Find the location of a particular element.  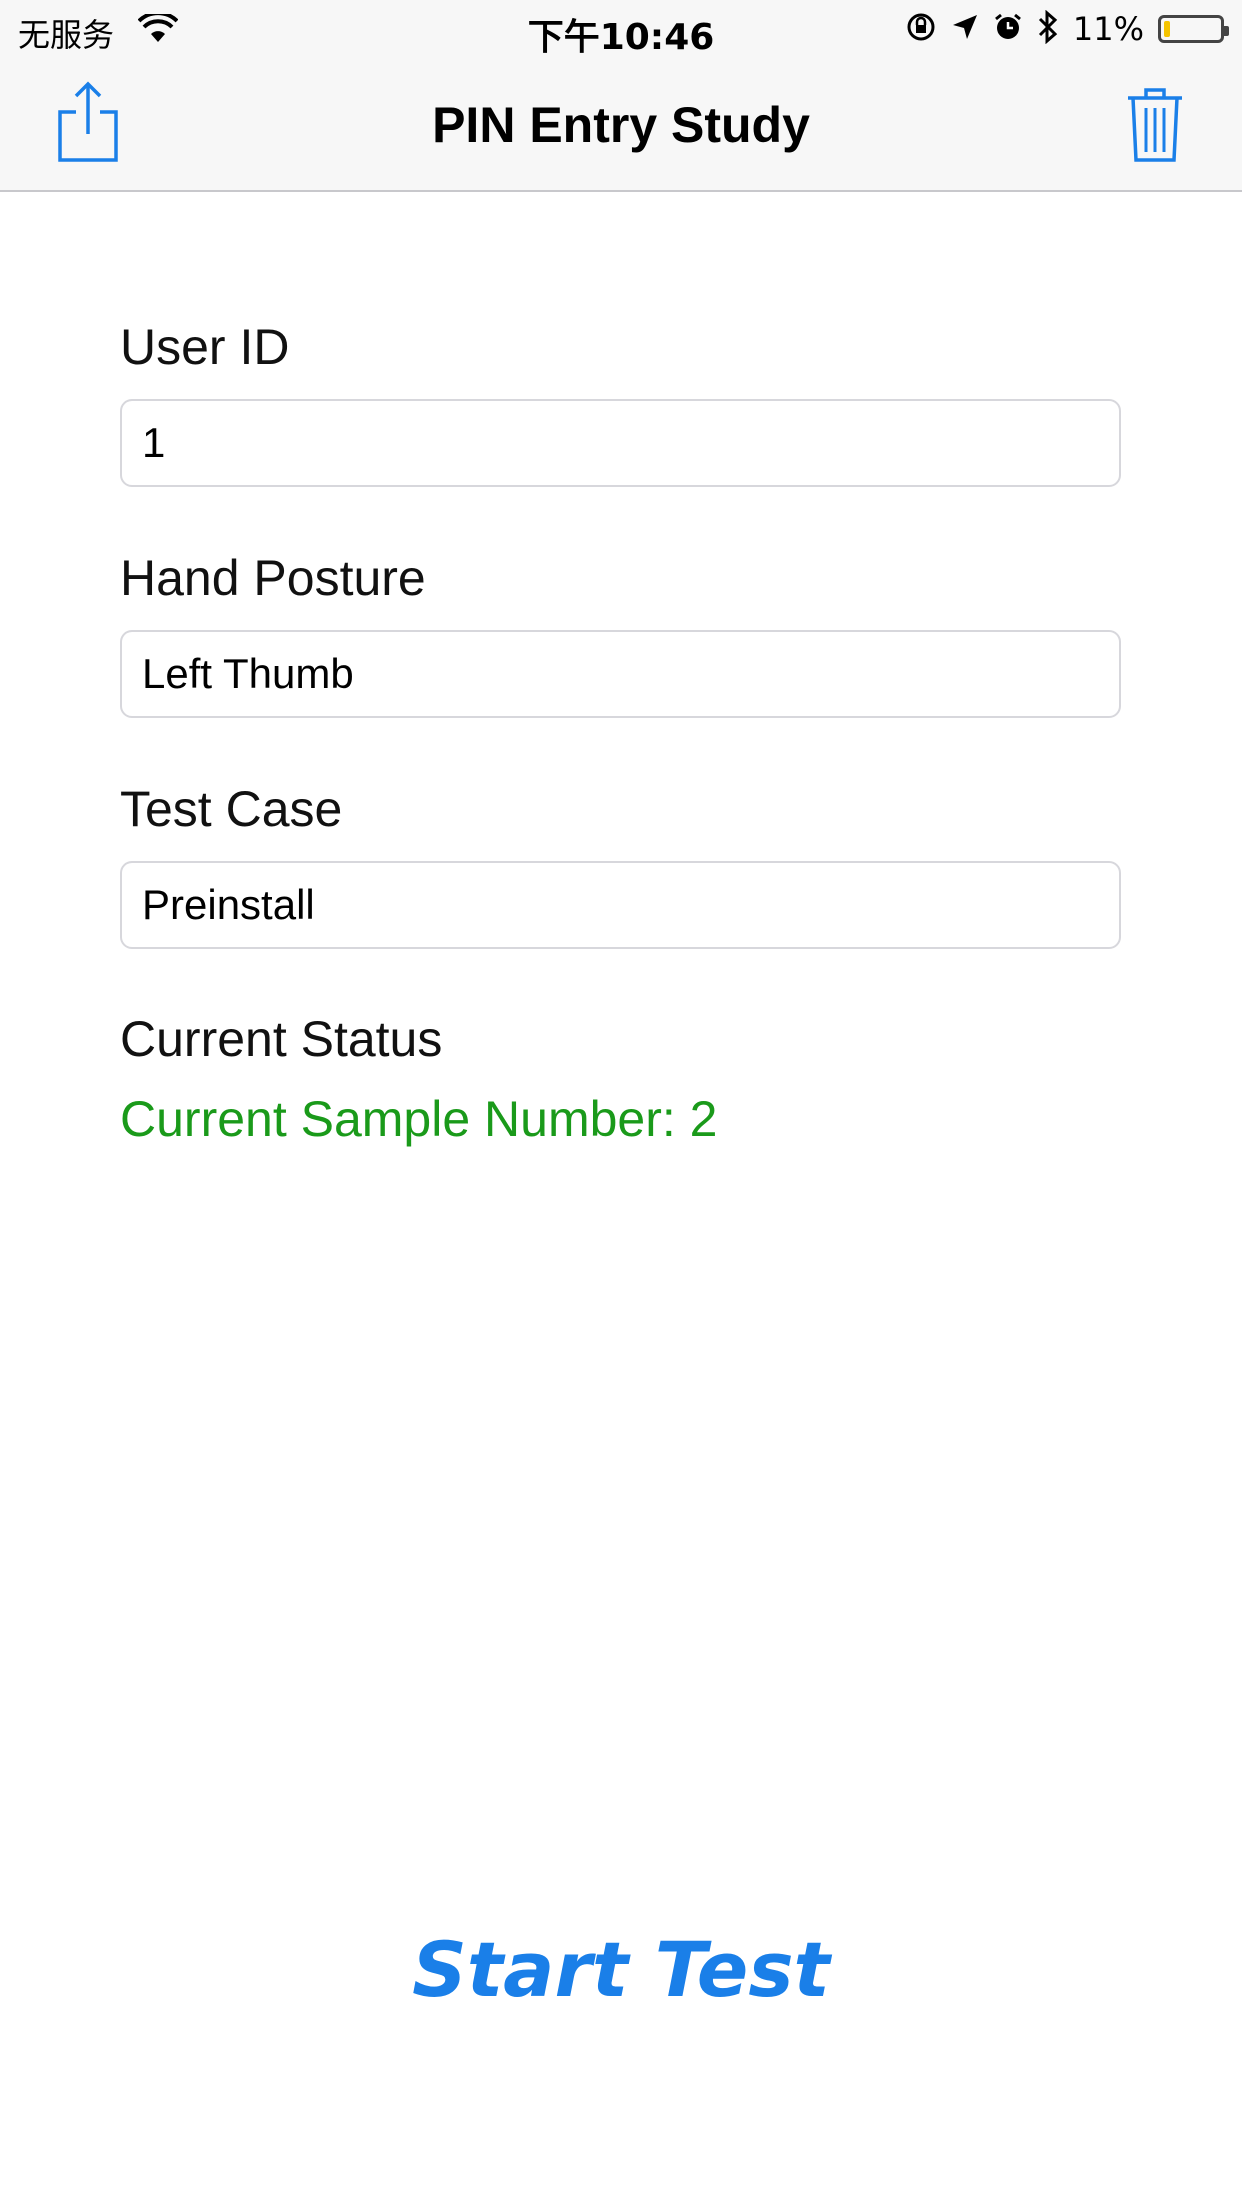

current-status-label: Current Status is located at coordinates (281, 1039).